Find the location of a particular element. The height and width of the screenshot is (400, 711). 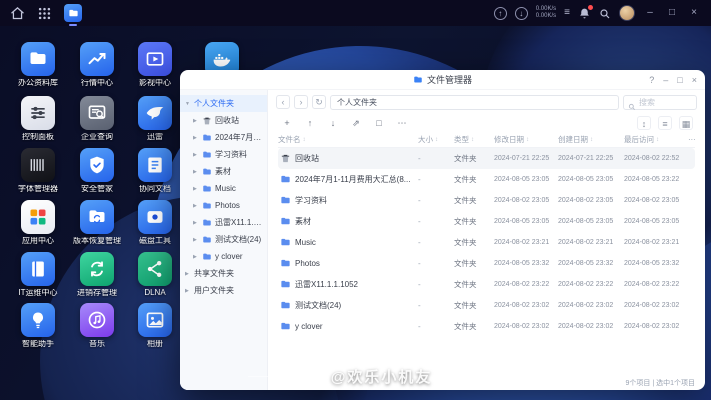

desktop-icon-music: 音乐 is located at coordinates (97, 326).